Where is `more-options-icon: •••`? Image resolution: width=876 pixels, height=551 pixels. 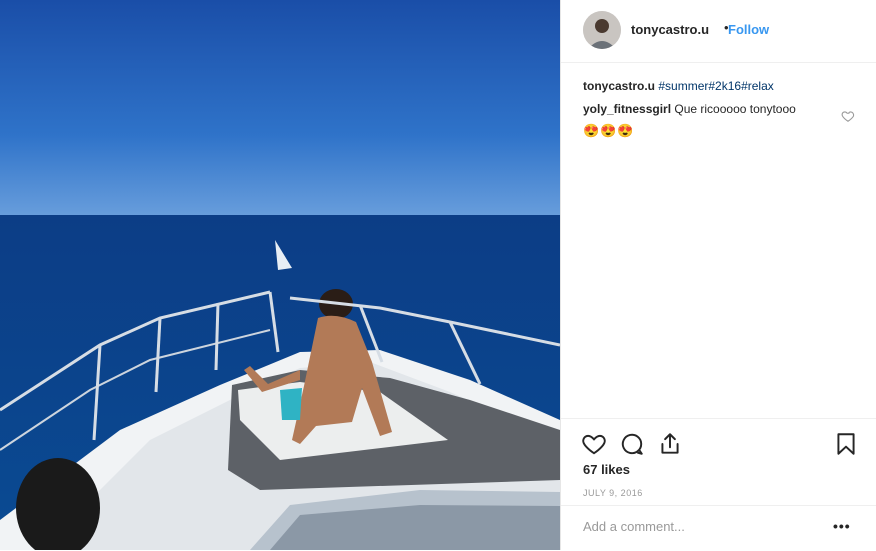
more-options-icon: ••• is located at coordinates (842, 526).